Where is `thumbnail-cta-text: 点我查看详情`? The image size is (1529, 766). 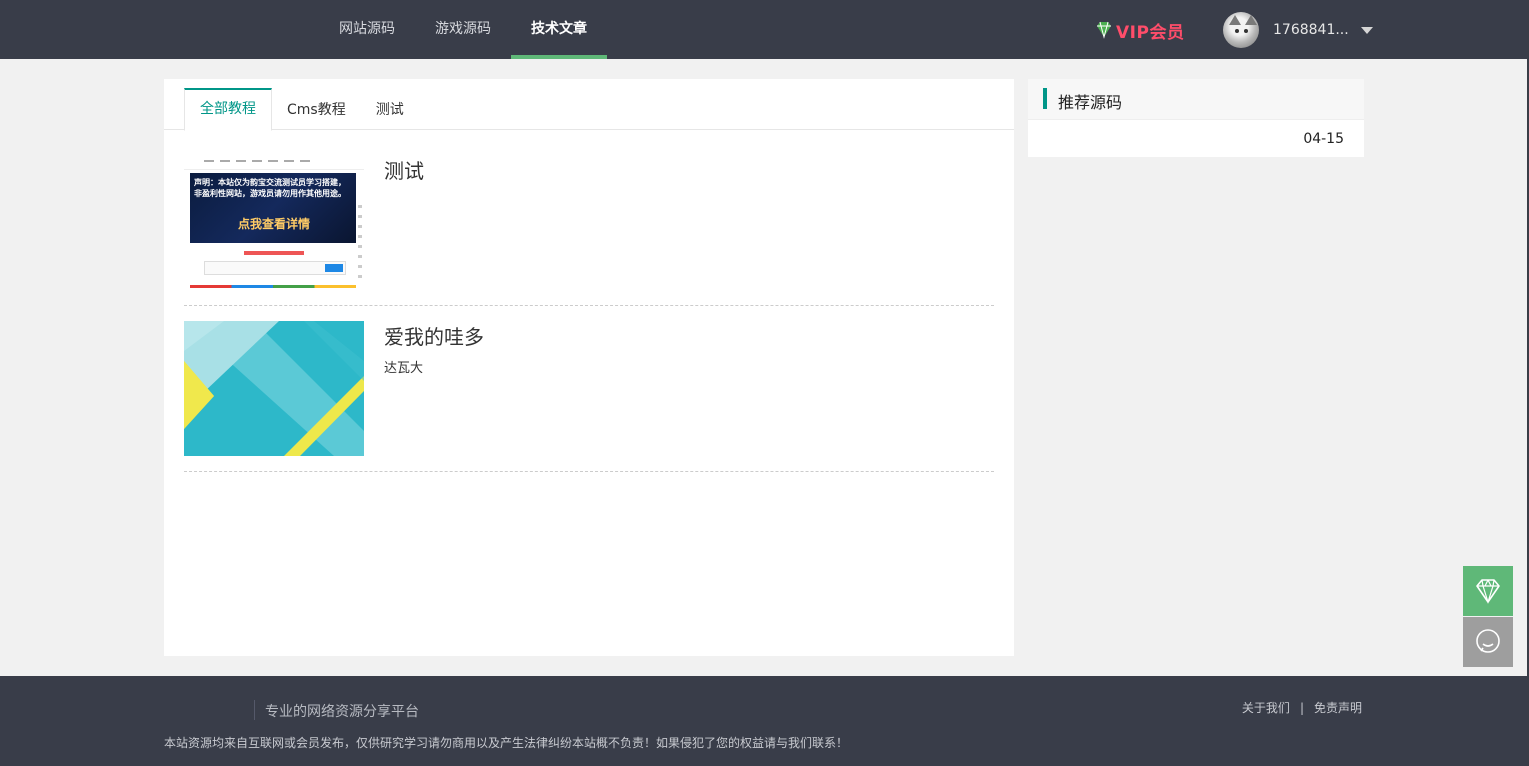 thumbnail-cta-text: 点我查看详情 is located at coordinates (274, 224).